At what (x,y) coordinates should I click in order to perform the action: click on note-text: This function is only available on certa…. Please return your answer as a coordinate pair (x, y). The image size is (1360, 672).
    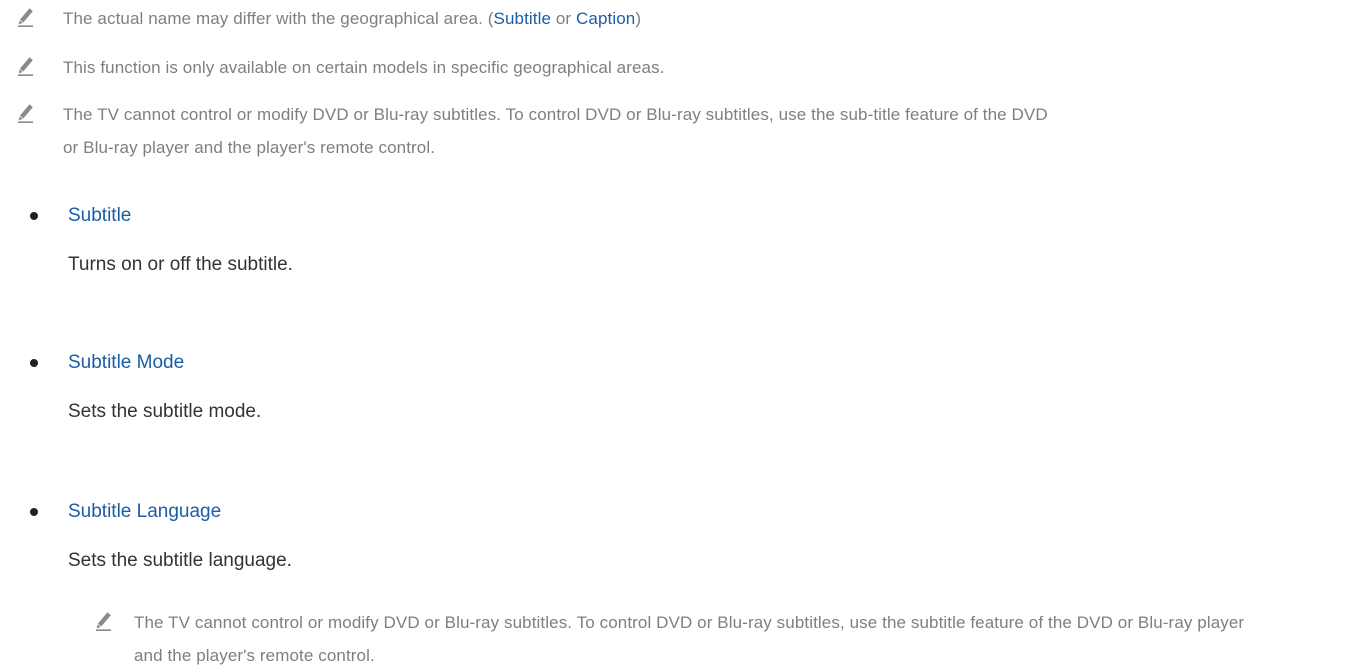
    Looking at the image, I should click on (364, 67).